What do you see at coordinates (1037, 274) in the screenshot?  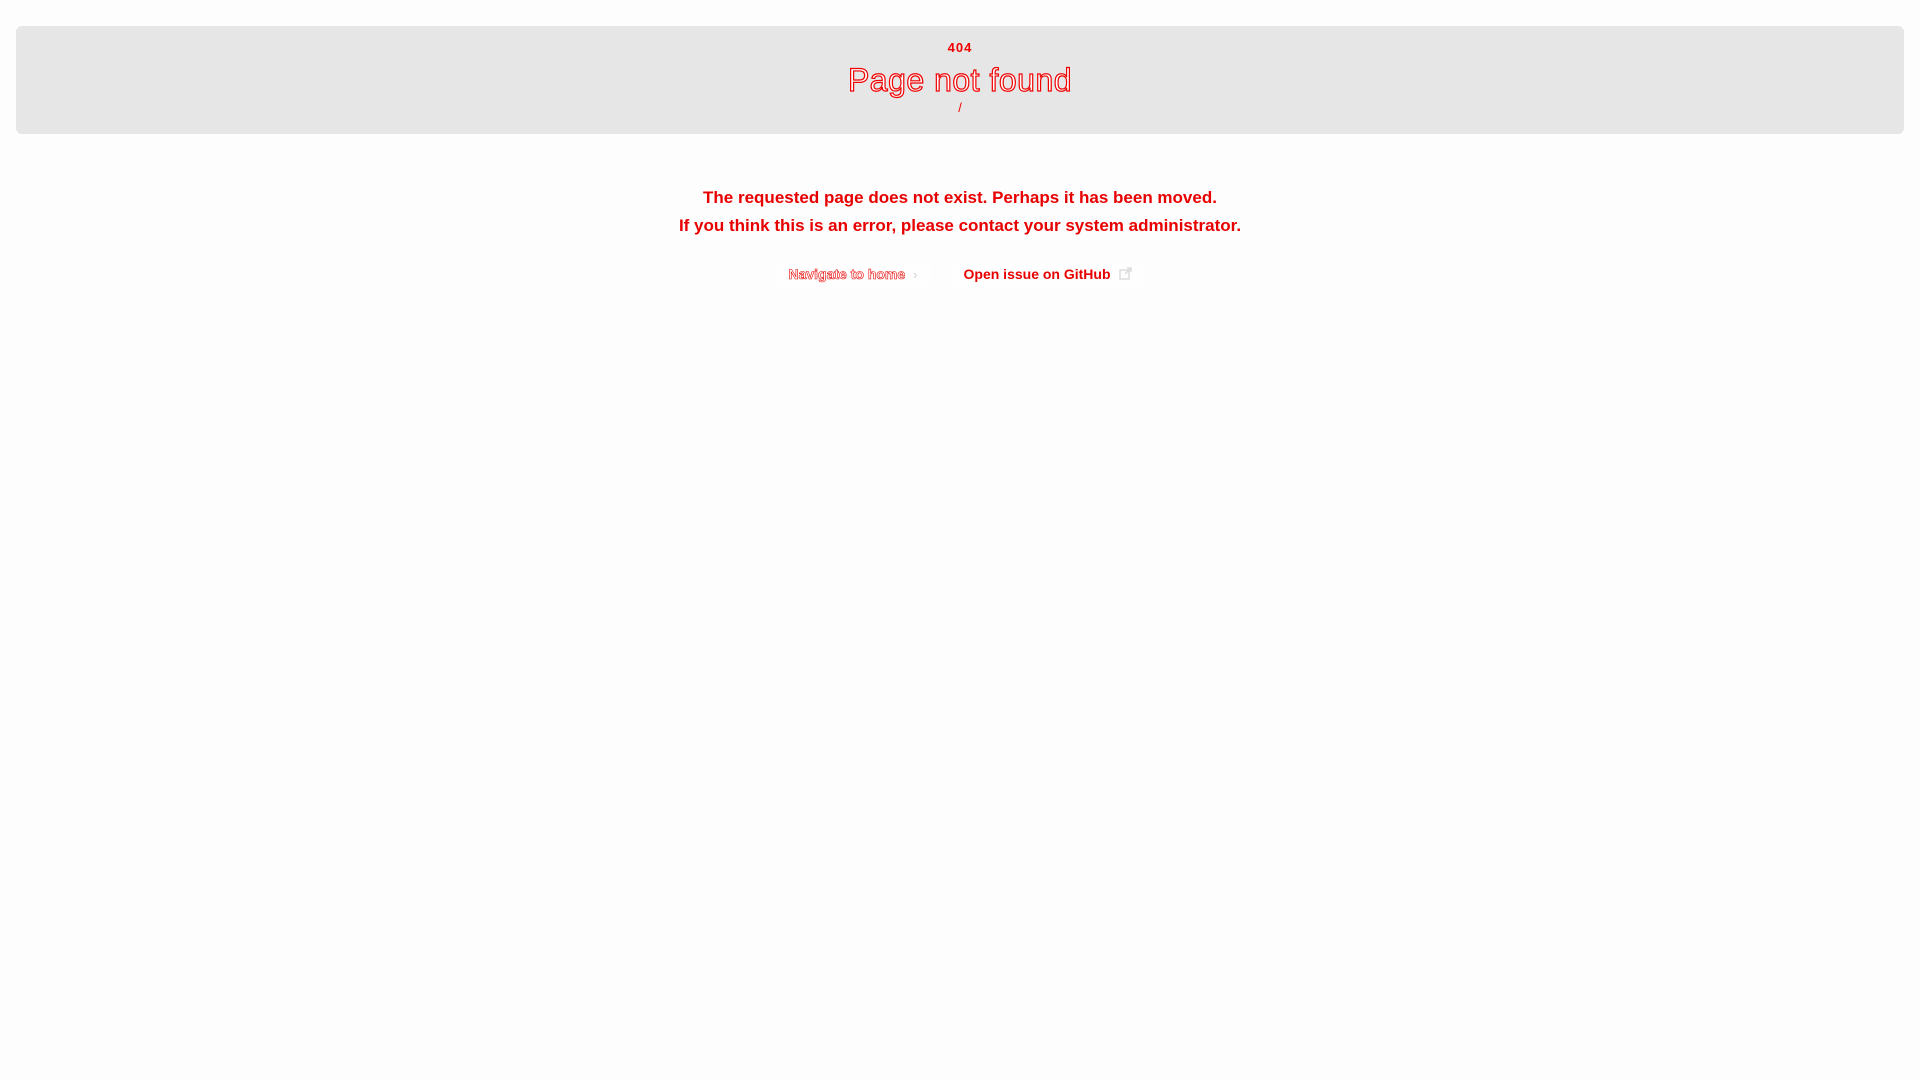 I see `open-issue-github-label: Open issue on GitHub` at bounding box center [1037, 274].